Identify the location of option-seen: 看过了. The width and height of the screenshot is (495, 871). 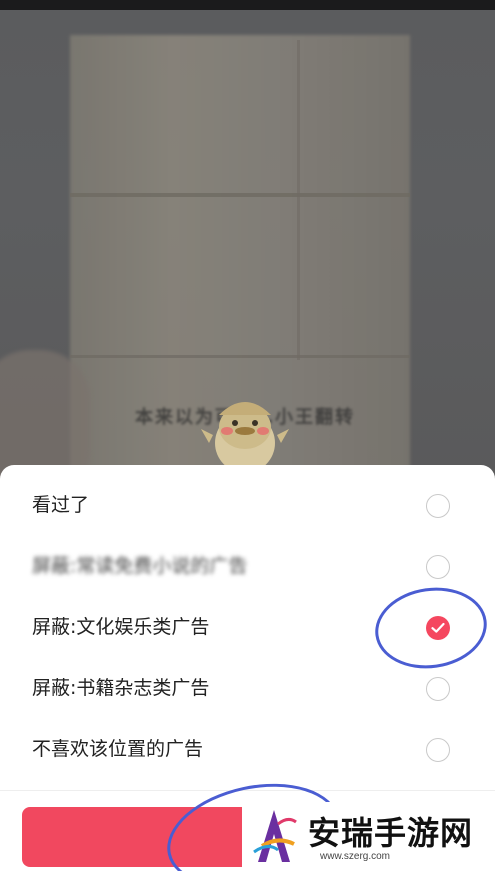
(247, 505).